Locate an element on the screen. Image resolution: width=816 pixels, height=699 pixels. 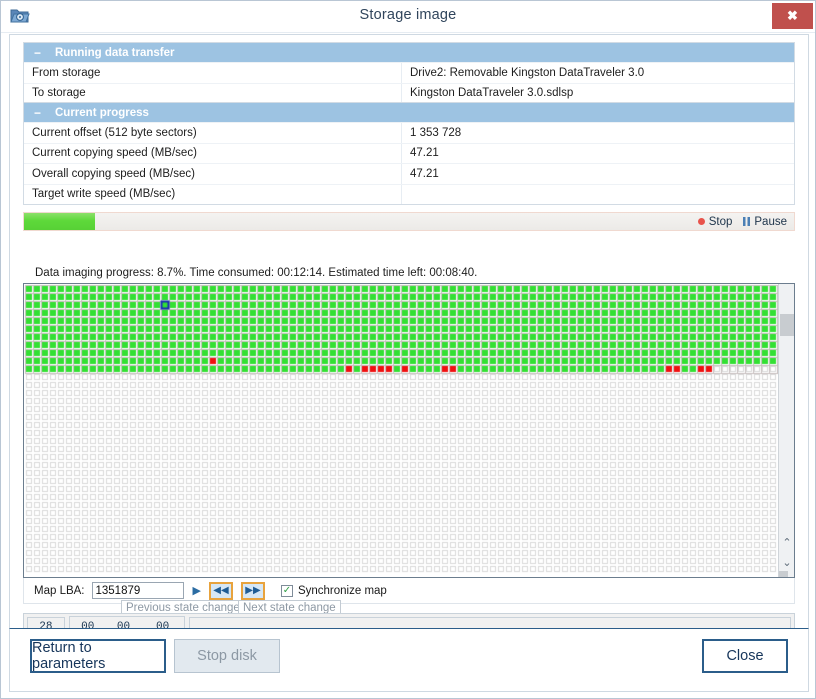
scroll-up-icon: ⌃ is located at coordinates (786, 542).